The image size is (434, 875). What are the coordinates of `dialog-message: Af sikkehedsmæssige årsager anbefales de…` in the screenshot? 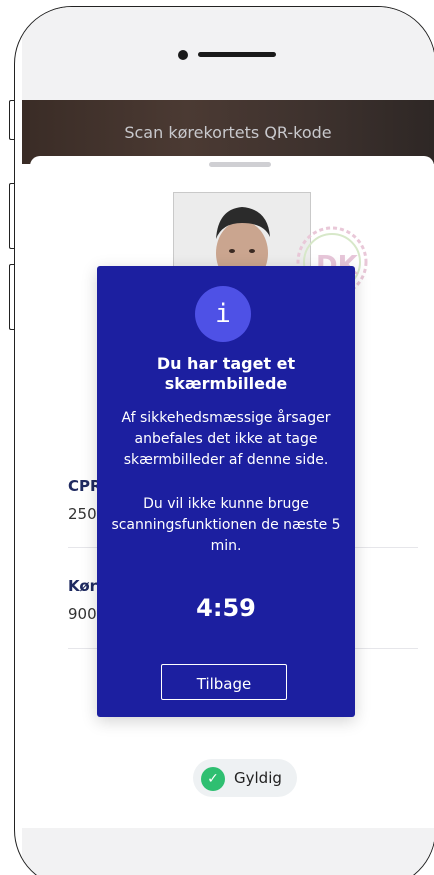 It's located at (226, 439).